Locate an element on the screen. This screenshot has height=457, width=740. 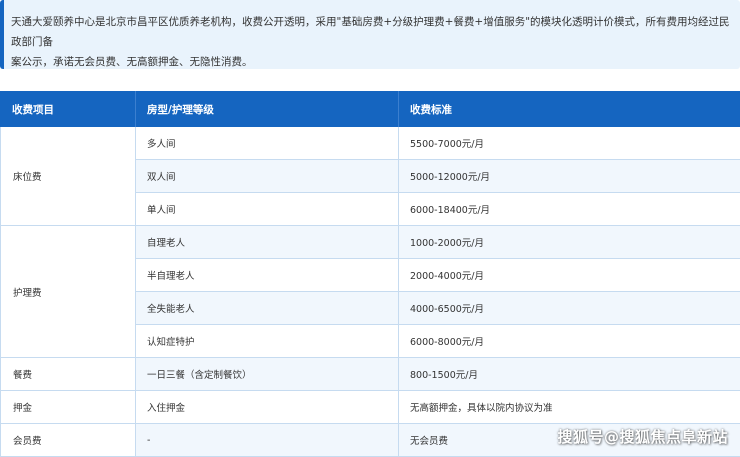
table-row: 入住押金 无高额押金，具体以院内协议为准 is located at coordinates (438, 407).